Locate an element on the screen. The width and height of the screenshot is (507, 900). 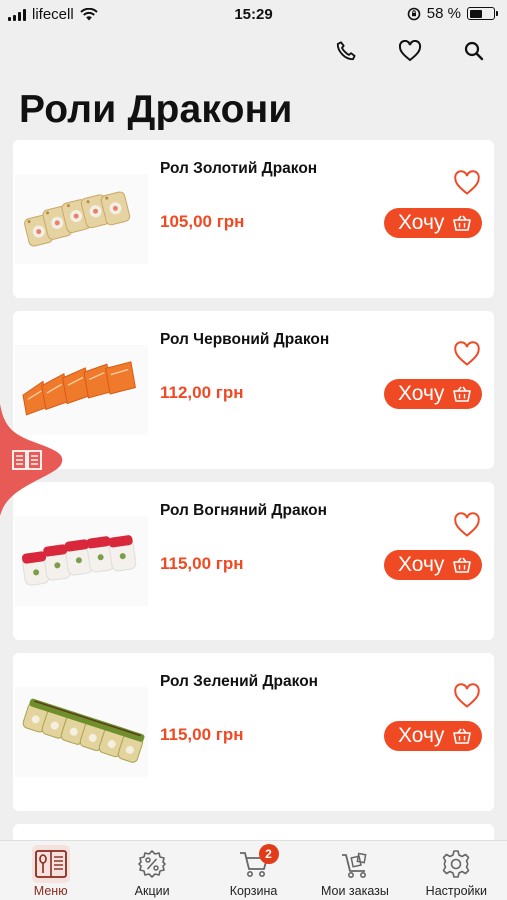
tab-my-orders: Мои заказы is located at coordinates (354, 870).